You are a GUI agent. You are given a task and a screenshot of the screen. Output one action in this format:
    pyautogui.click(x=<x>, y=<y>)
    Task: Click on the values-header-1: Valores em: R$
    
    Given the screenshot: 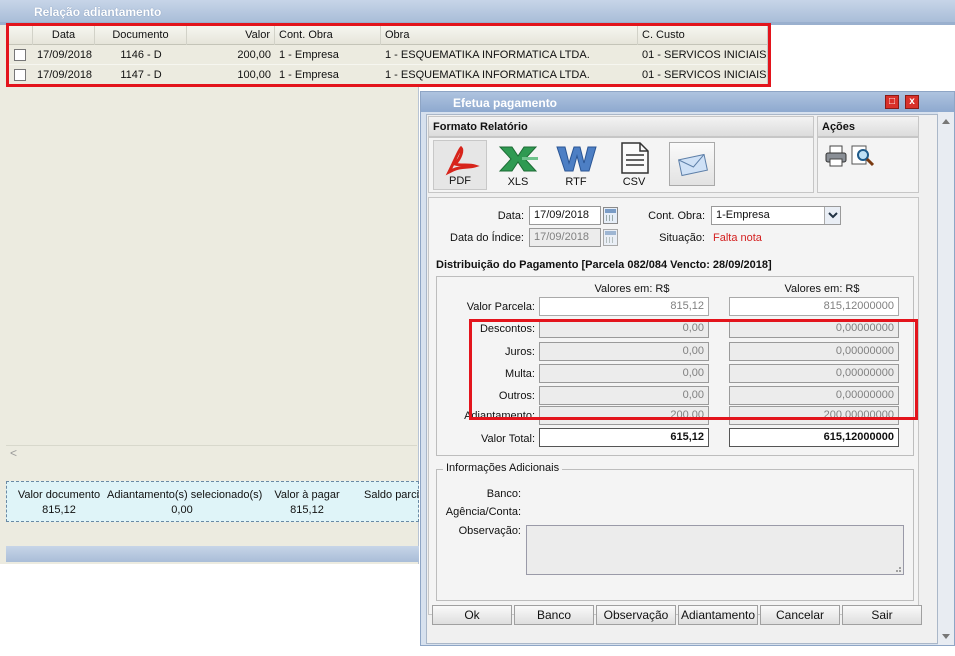 What is the action you would take?
    pyautogui.click(x=632, y=289)
    